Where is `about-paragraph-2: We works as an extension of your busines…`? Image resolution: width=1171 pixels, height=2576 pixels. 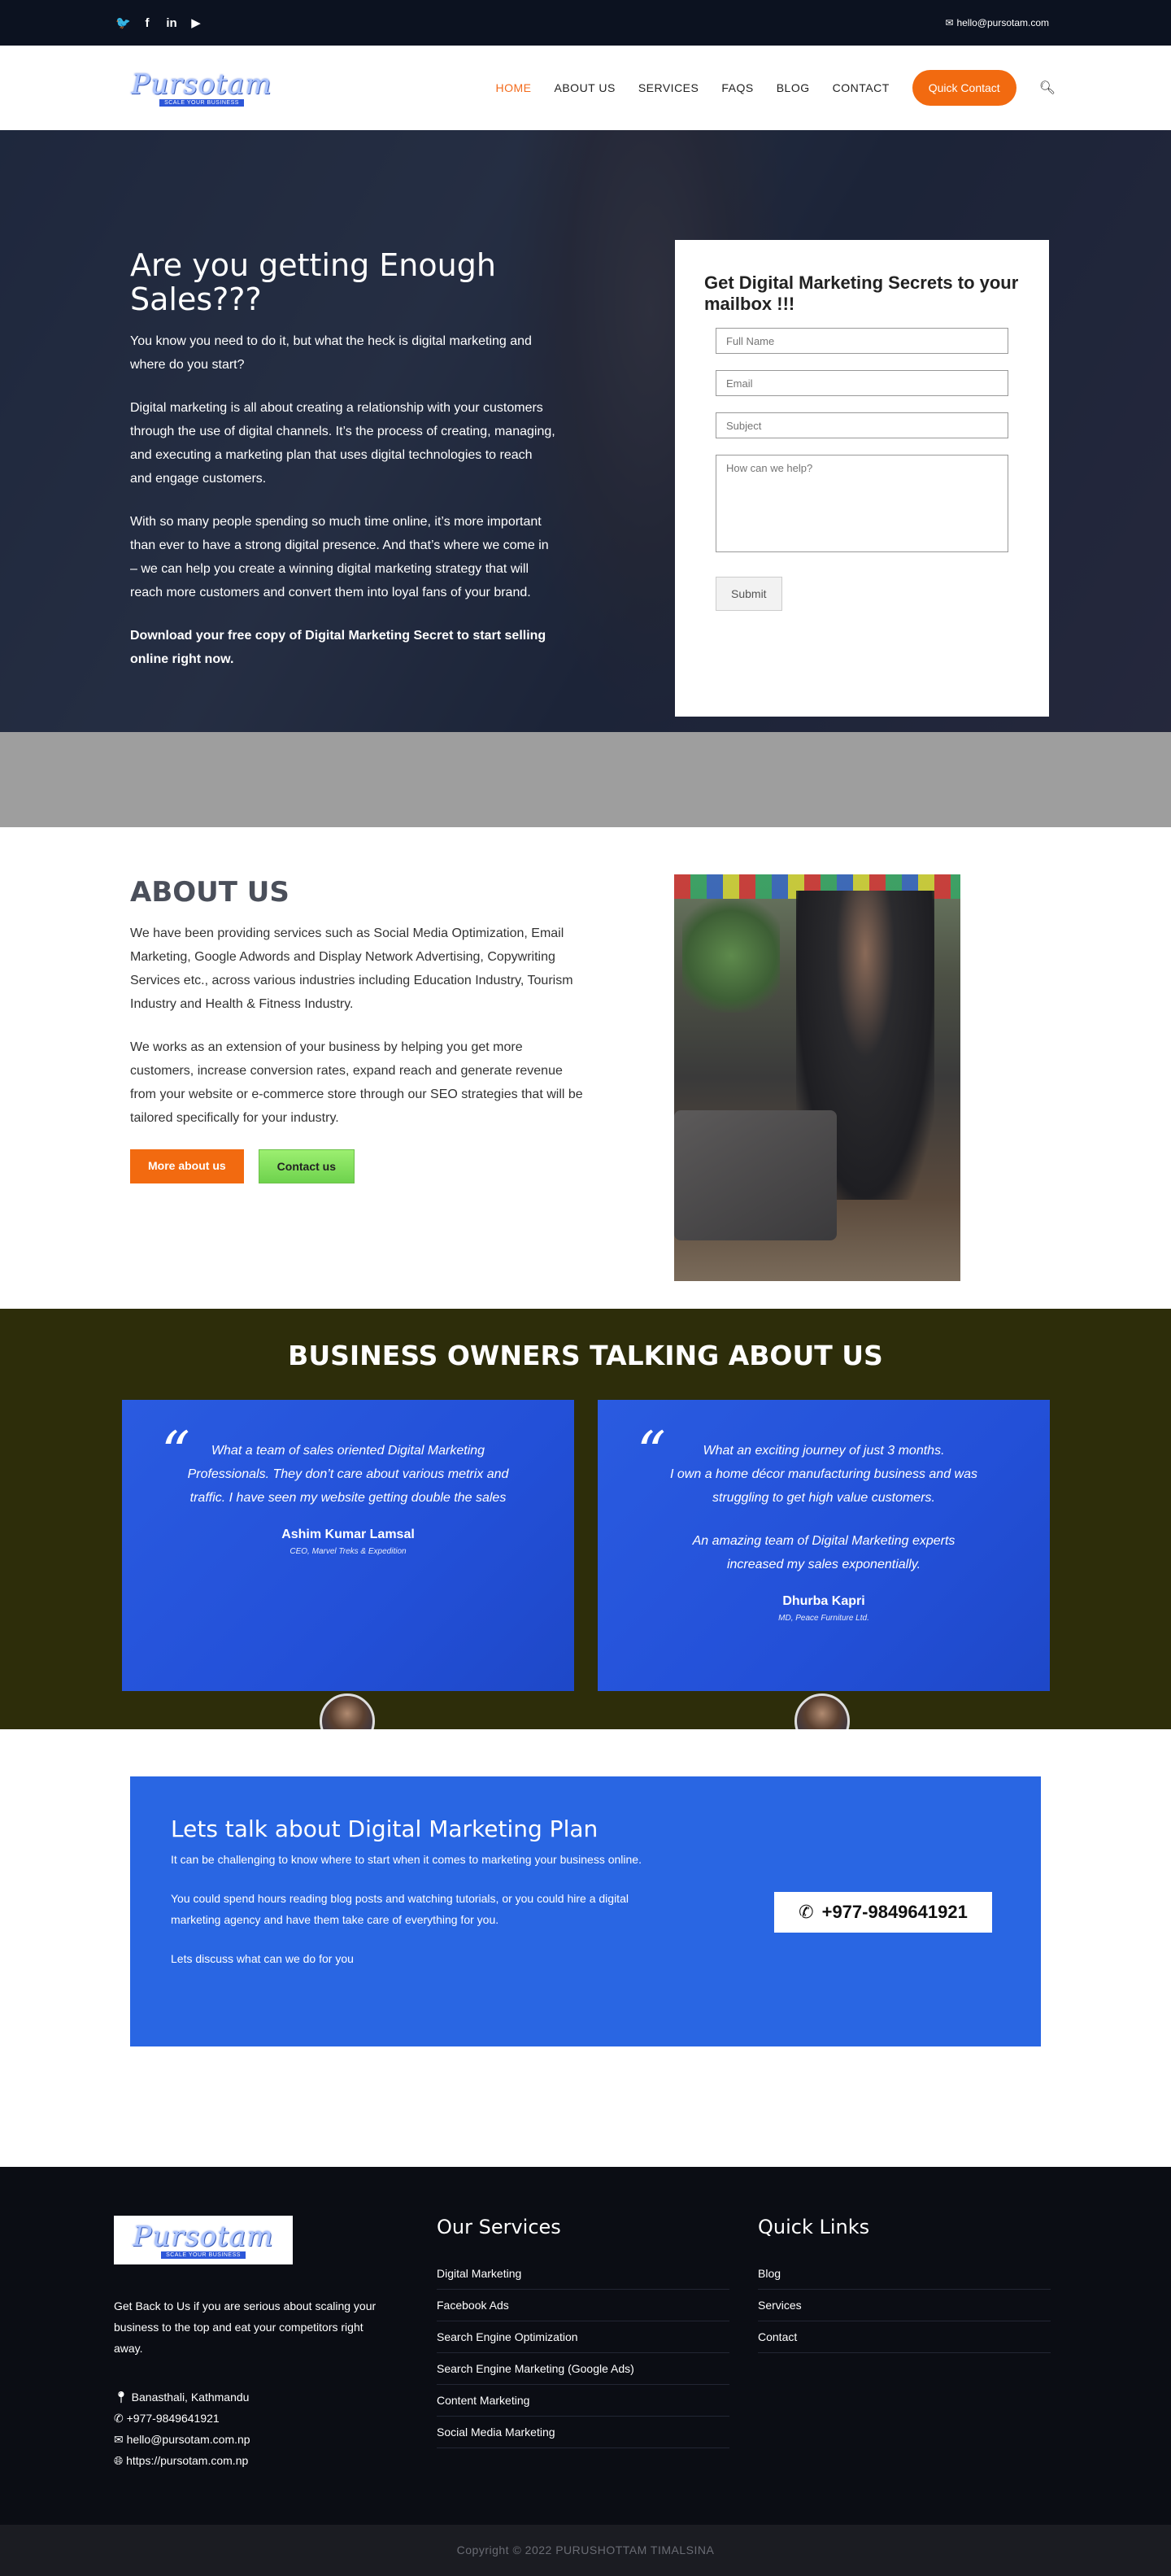
about-paragraph-2: We works as an extension of your busines… is located at coordinates (356, 1082).